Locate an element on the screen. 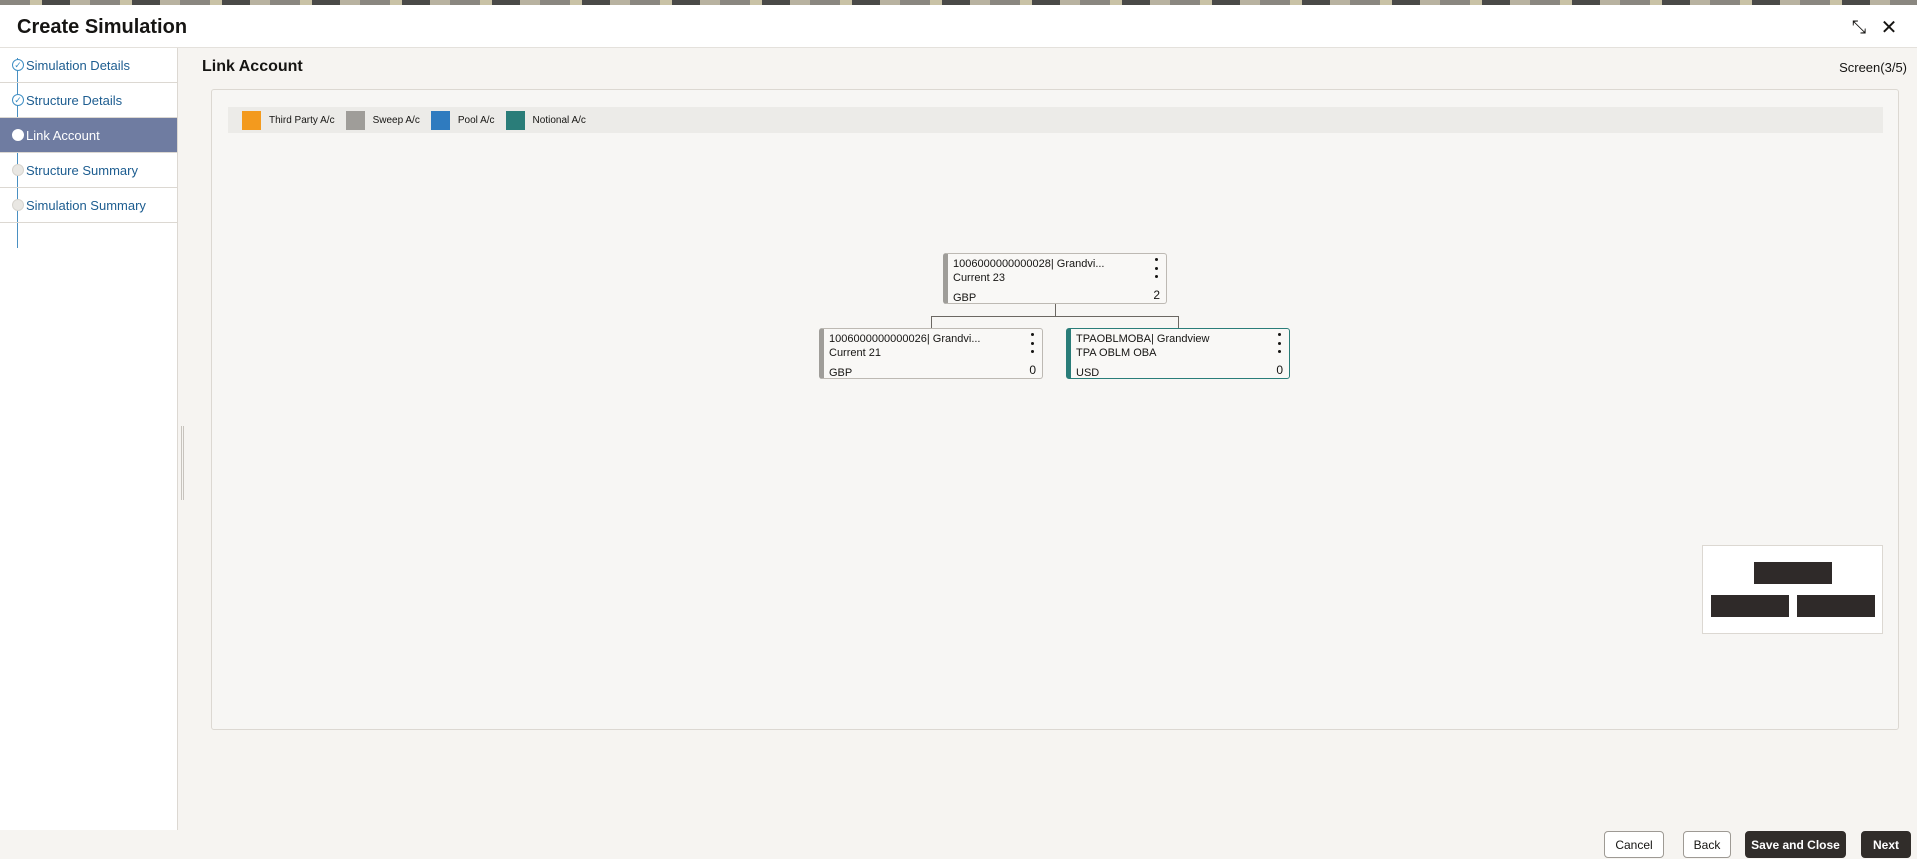 This screenshot has width=1917, height=859. step-label: Simulation Summary is located at coordinates (86, 205).